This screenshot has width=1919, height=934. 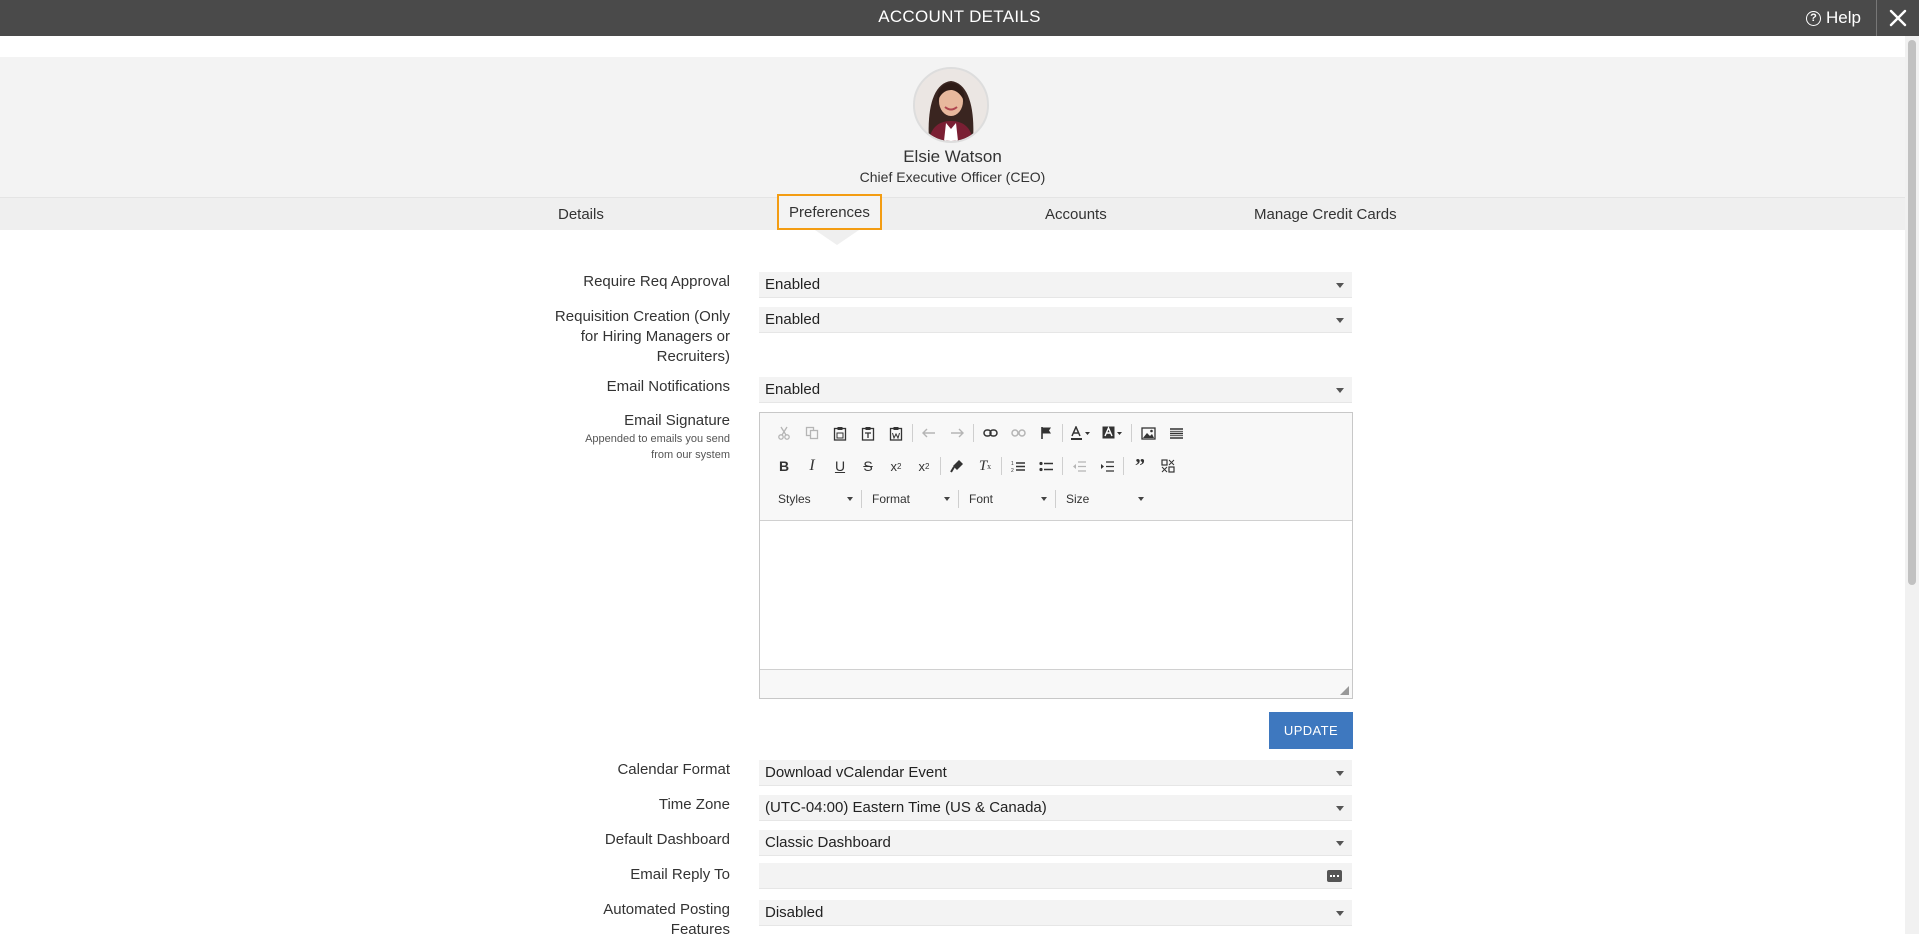 I want to click on page-title: ACCOUNT DETAILS, so click(x=959, y=16).